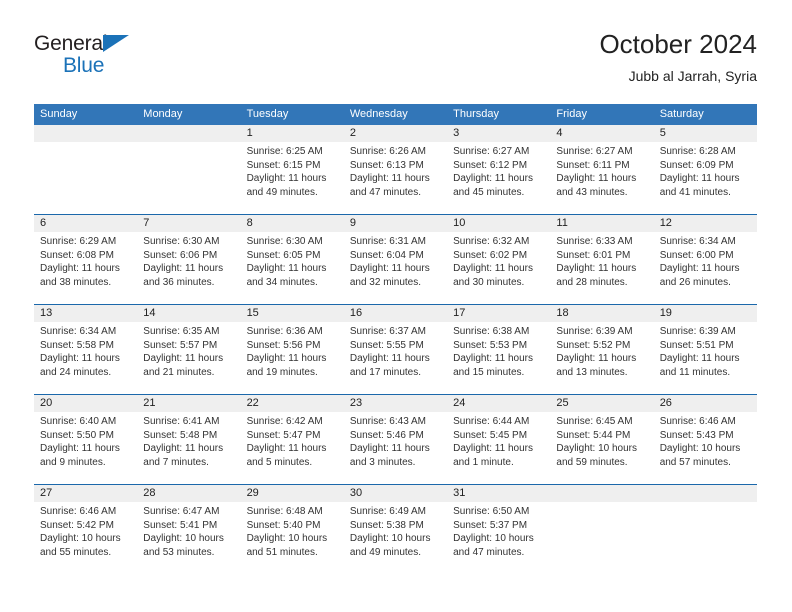  I want to click on sunrise-time: Sunrise: 6:42 AM, so click(284, 421).